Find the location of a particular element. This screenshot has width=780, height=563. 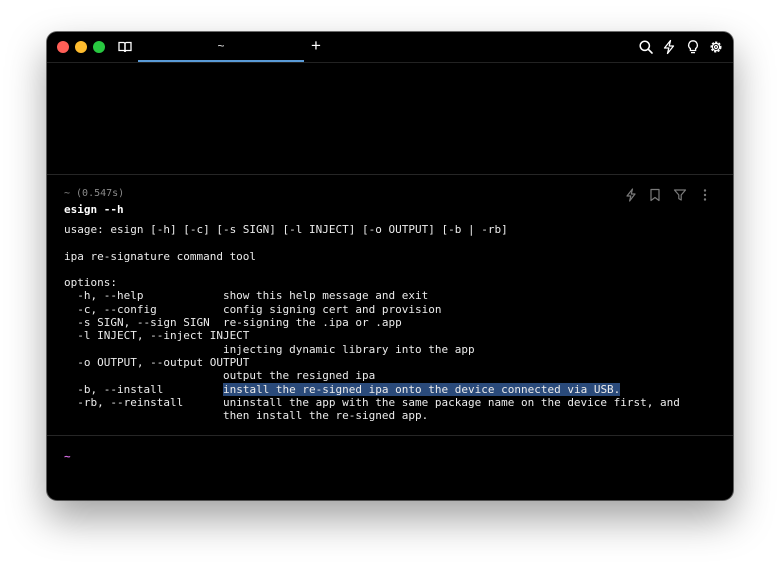

block-meta: ~ (0.547s) is located at coordinates (94, 193).